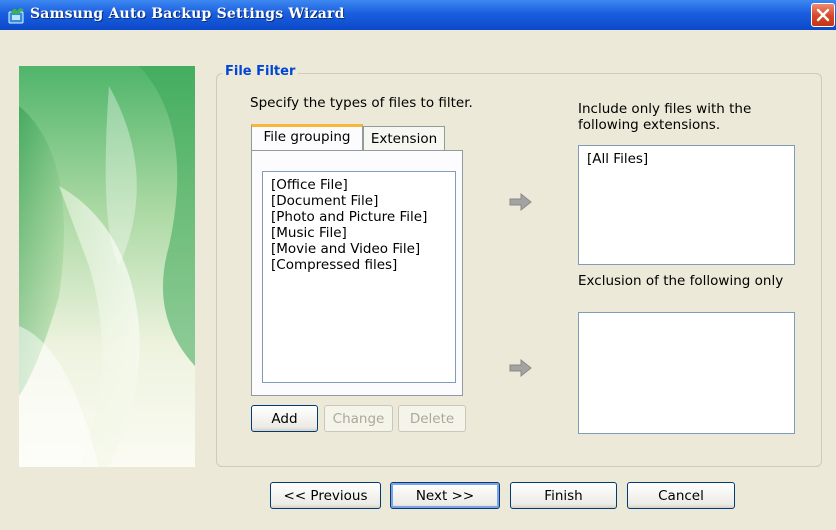 This screenshot has width=836, height=530. What do you see at coordinates (16, 16) in the screenshot?
I see `backup-app-icon` at bounding box center [16, 16].